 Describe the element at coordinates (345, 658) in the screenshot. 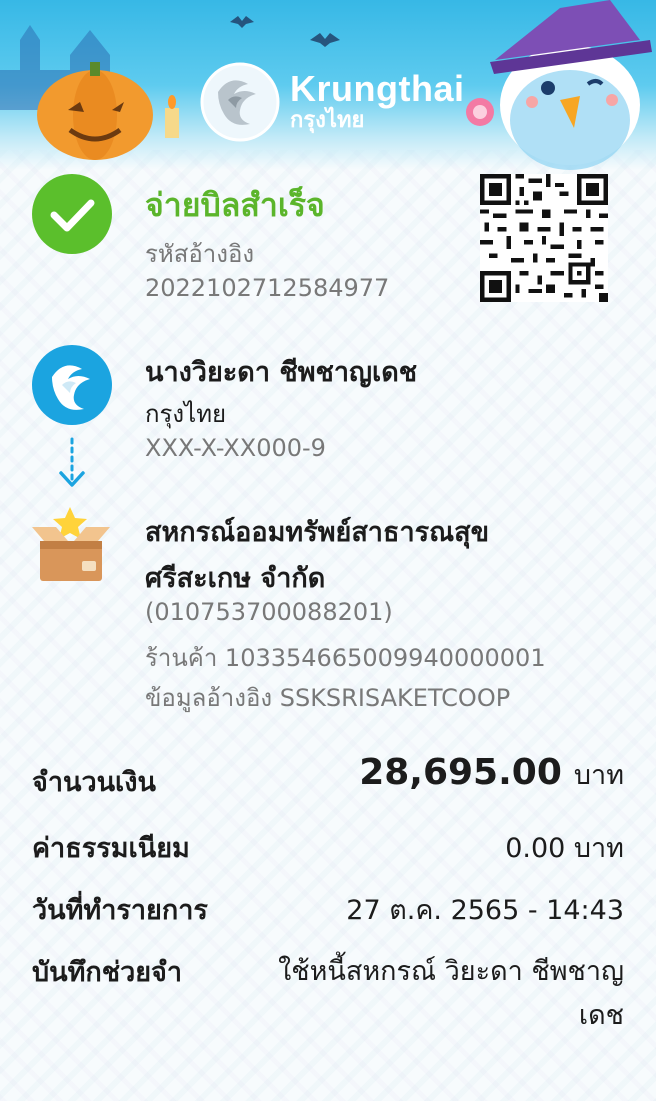

I see `payee-store: ร้านค้า 103354665009940000001` at that location.